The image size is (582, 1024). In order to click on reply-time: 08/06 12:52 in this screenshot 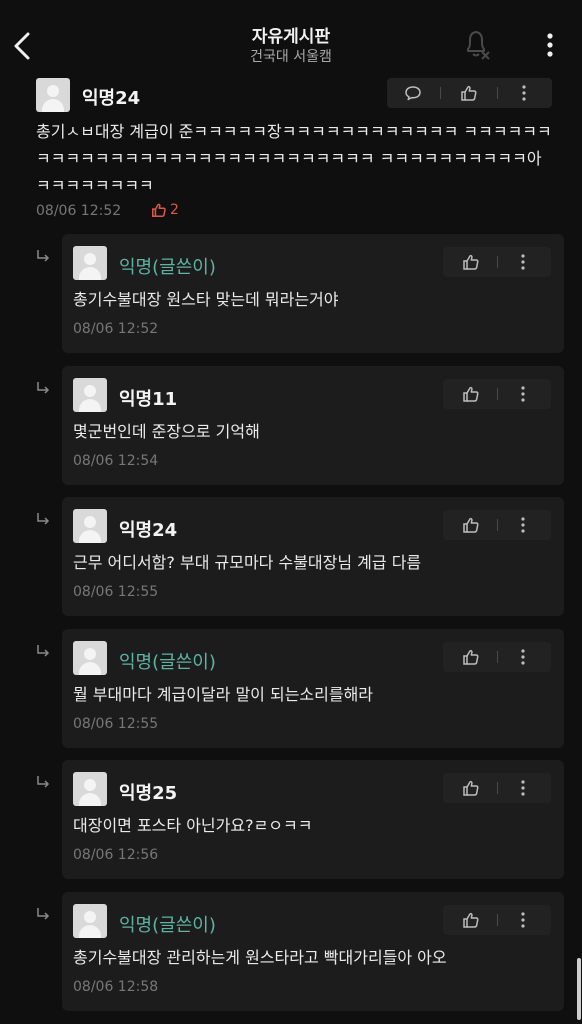, I will do `click(116, 329)`.